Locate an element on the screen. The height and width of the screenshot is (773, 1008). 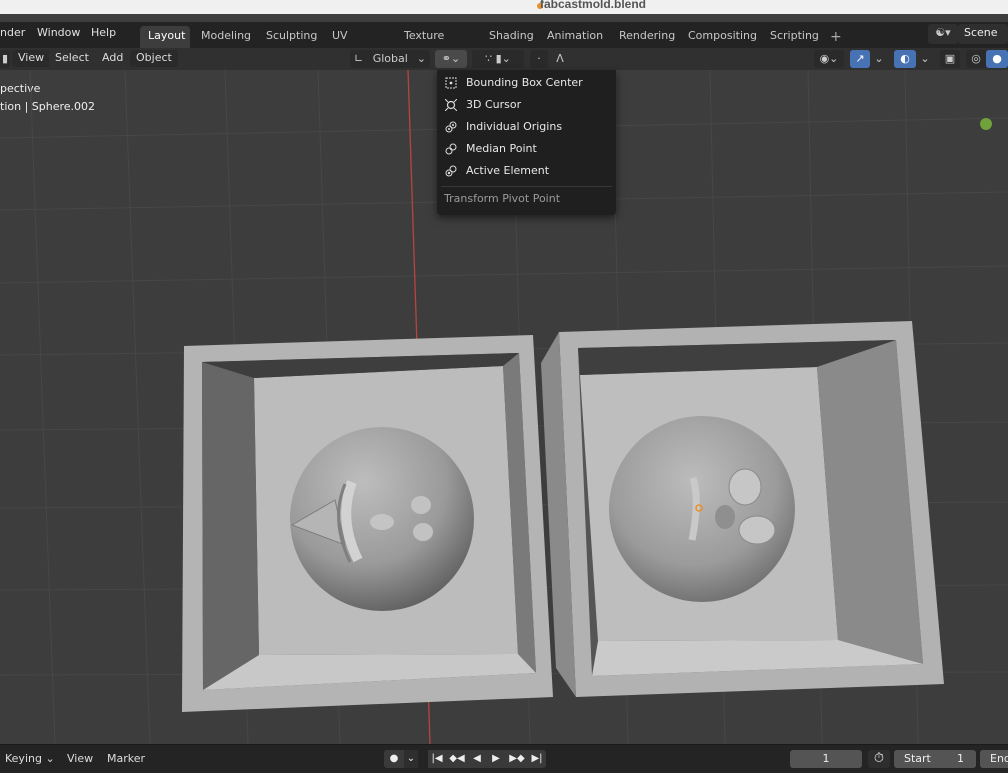
tab-sculpting: Sculpting is located at coordinates (291, 37).